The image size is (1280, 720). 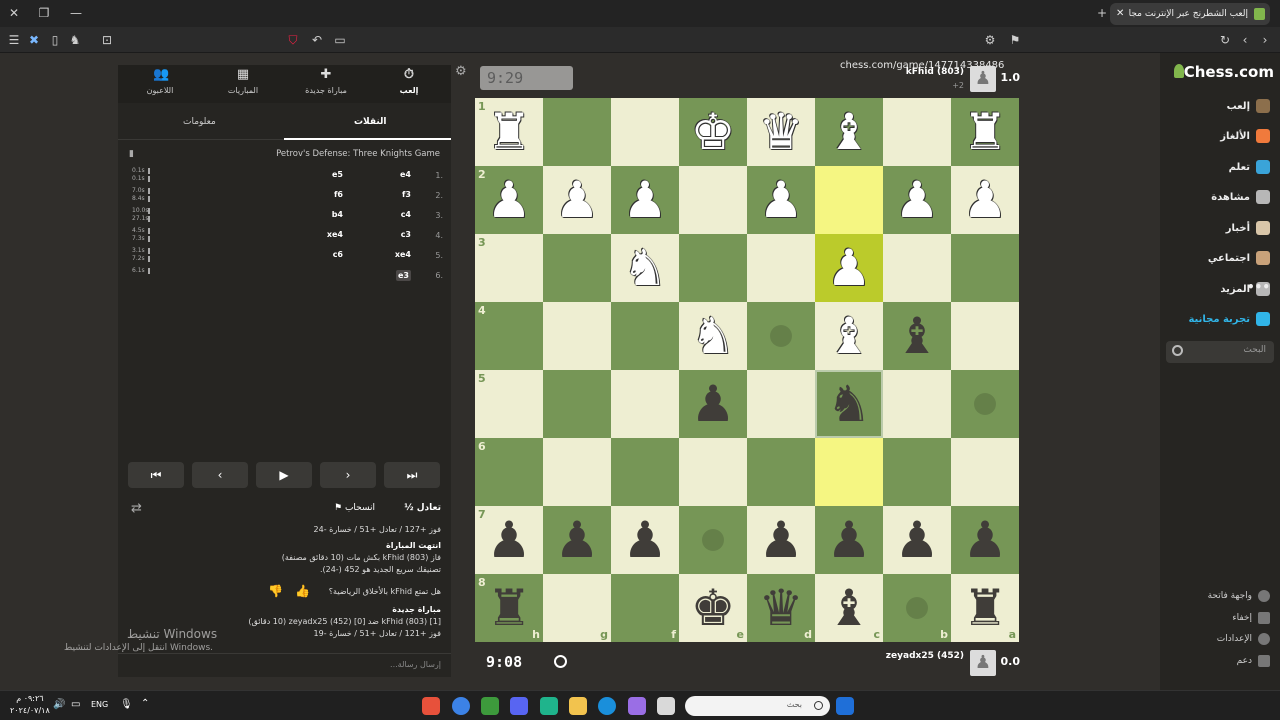 What do you see at coordinates (422, 508) in the screenshot?
I see `draw-button: ½ تعادل` at bounding box center [422, 508].